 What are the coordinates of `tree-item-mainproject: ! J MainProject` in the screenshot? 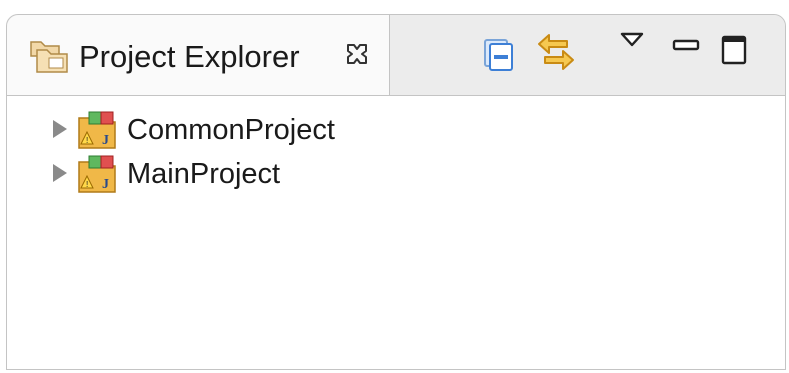 It's located at (207, 174).